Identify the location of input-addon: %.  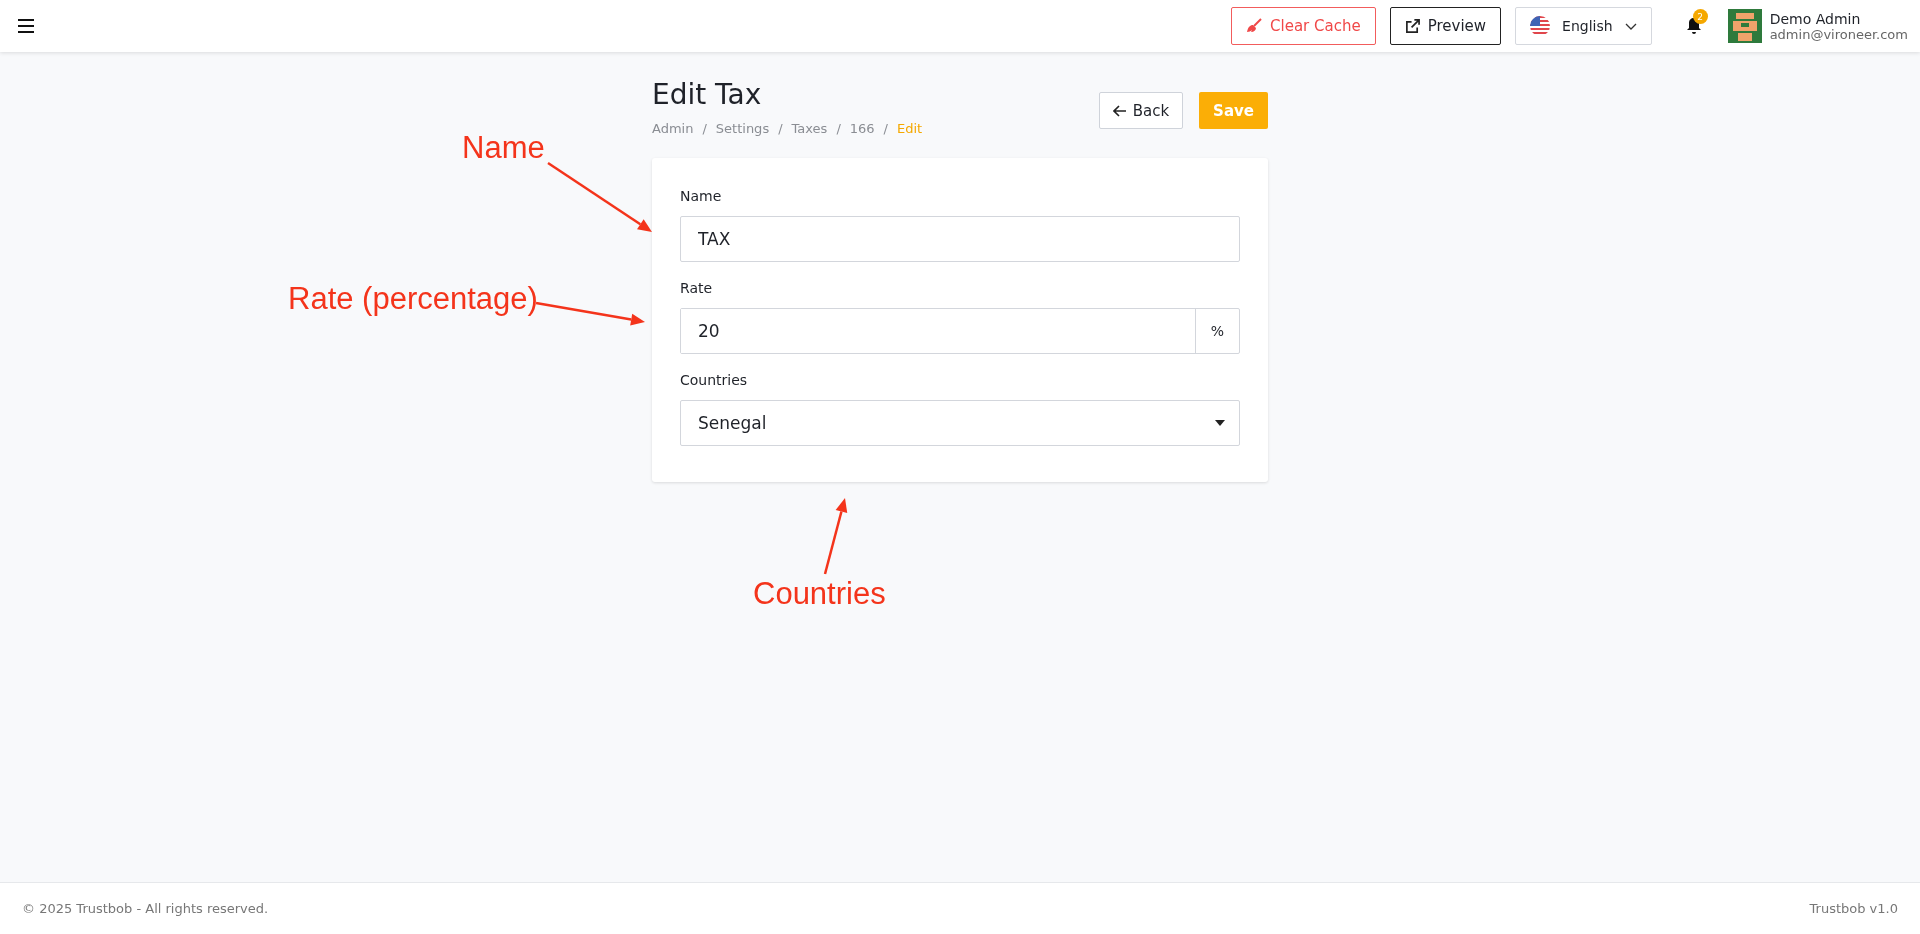
(1217, 331).